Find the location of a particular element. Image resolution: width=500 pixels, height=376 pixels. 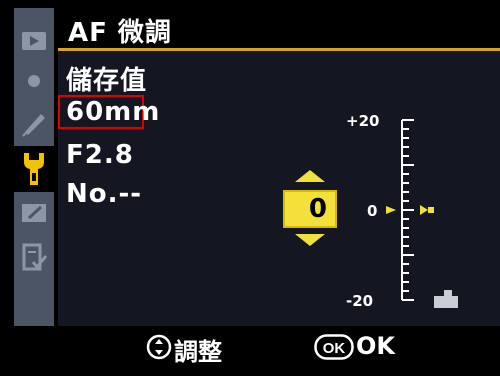

tab-retouch is located at coordinates (34, 213).